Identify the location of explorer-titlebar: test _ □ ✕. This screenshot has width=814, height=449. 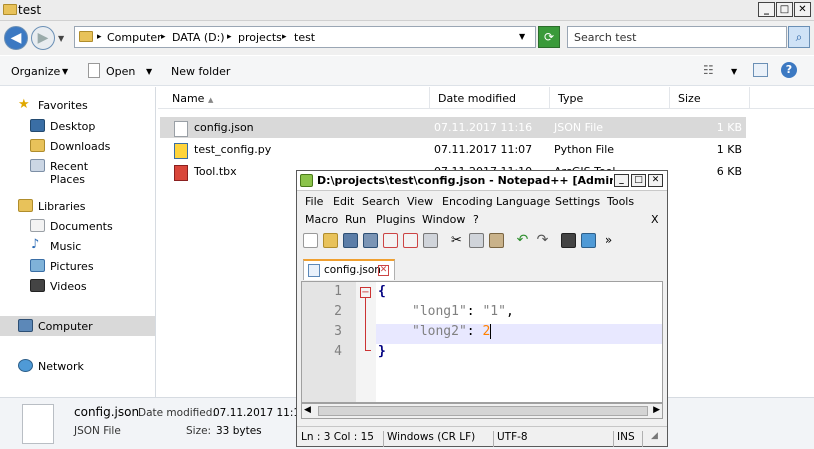
(407, 10).